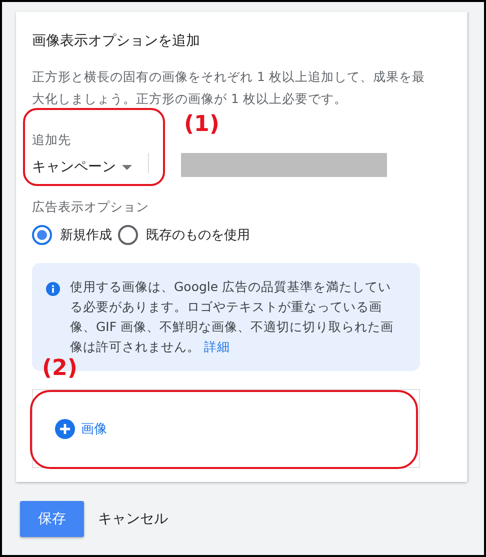 Image resolution: width=486 pixels, height=557 pixels. What do you see at coordinates (82, 171) in the screenshot?
I see `target-dropdown: キャンペーン` at bounding box center [82, 171].